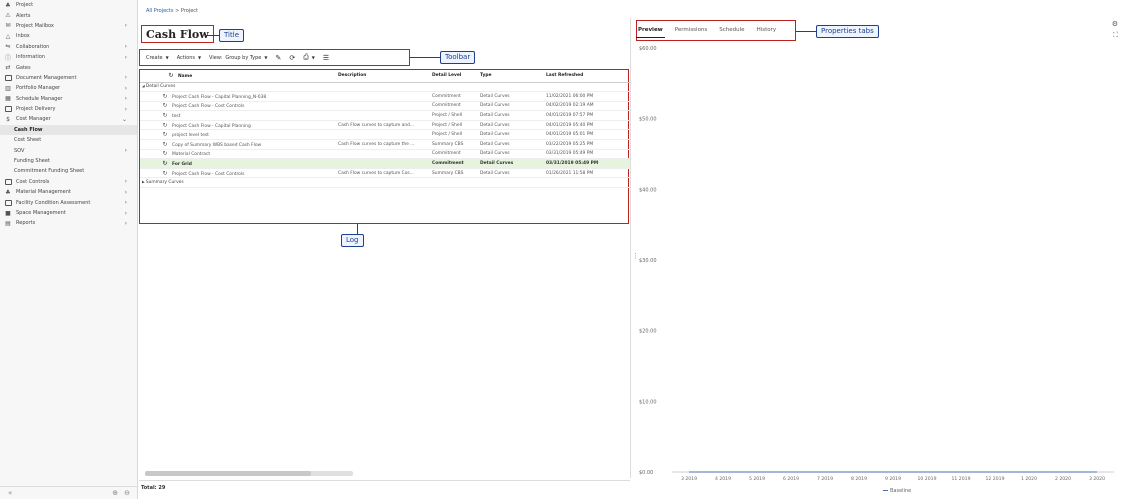  What do you see at coordinates (68, 161) in the screenshot?
I see `sidebar-item-funding-sheet: Funding Sheet` at bounding box center [68, 161].